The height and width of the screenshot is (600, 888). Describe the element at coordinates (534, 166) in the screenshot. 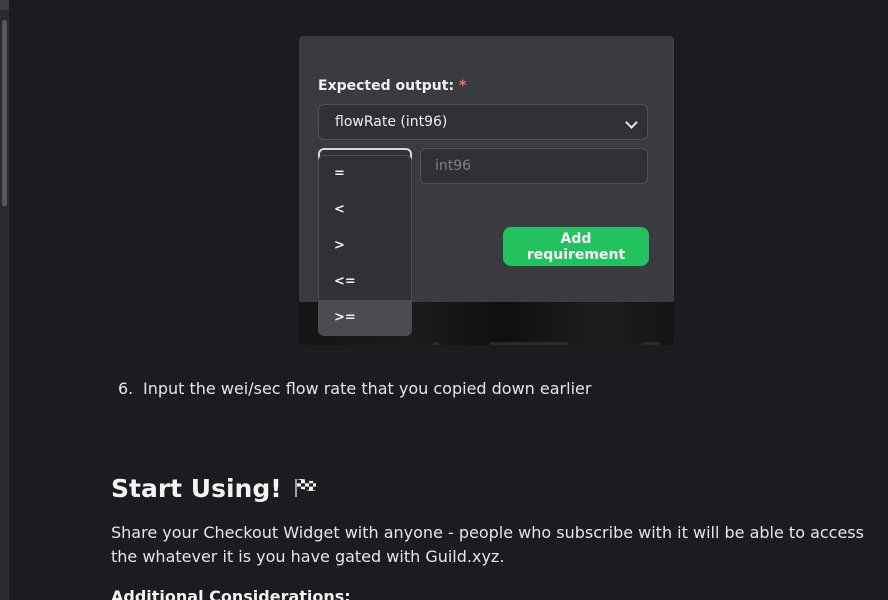

I see `value-input` at that location.